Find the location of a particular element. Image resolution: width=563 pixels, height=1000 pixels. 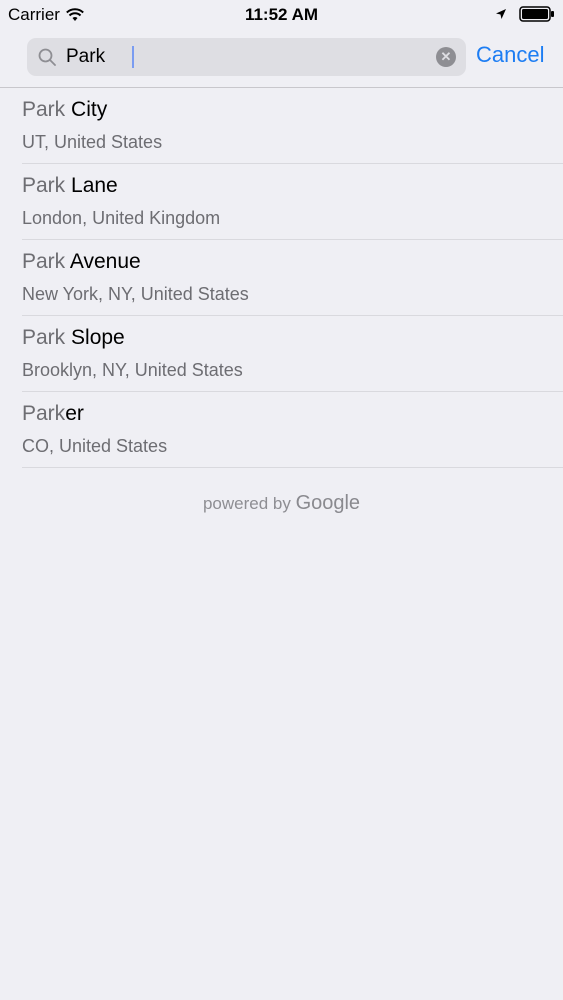

result-item: Park Lane London, United Kingdom is located at coordinates (292, 202).